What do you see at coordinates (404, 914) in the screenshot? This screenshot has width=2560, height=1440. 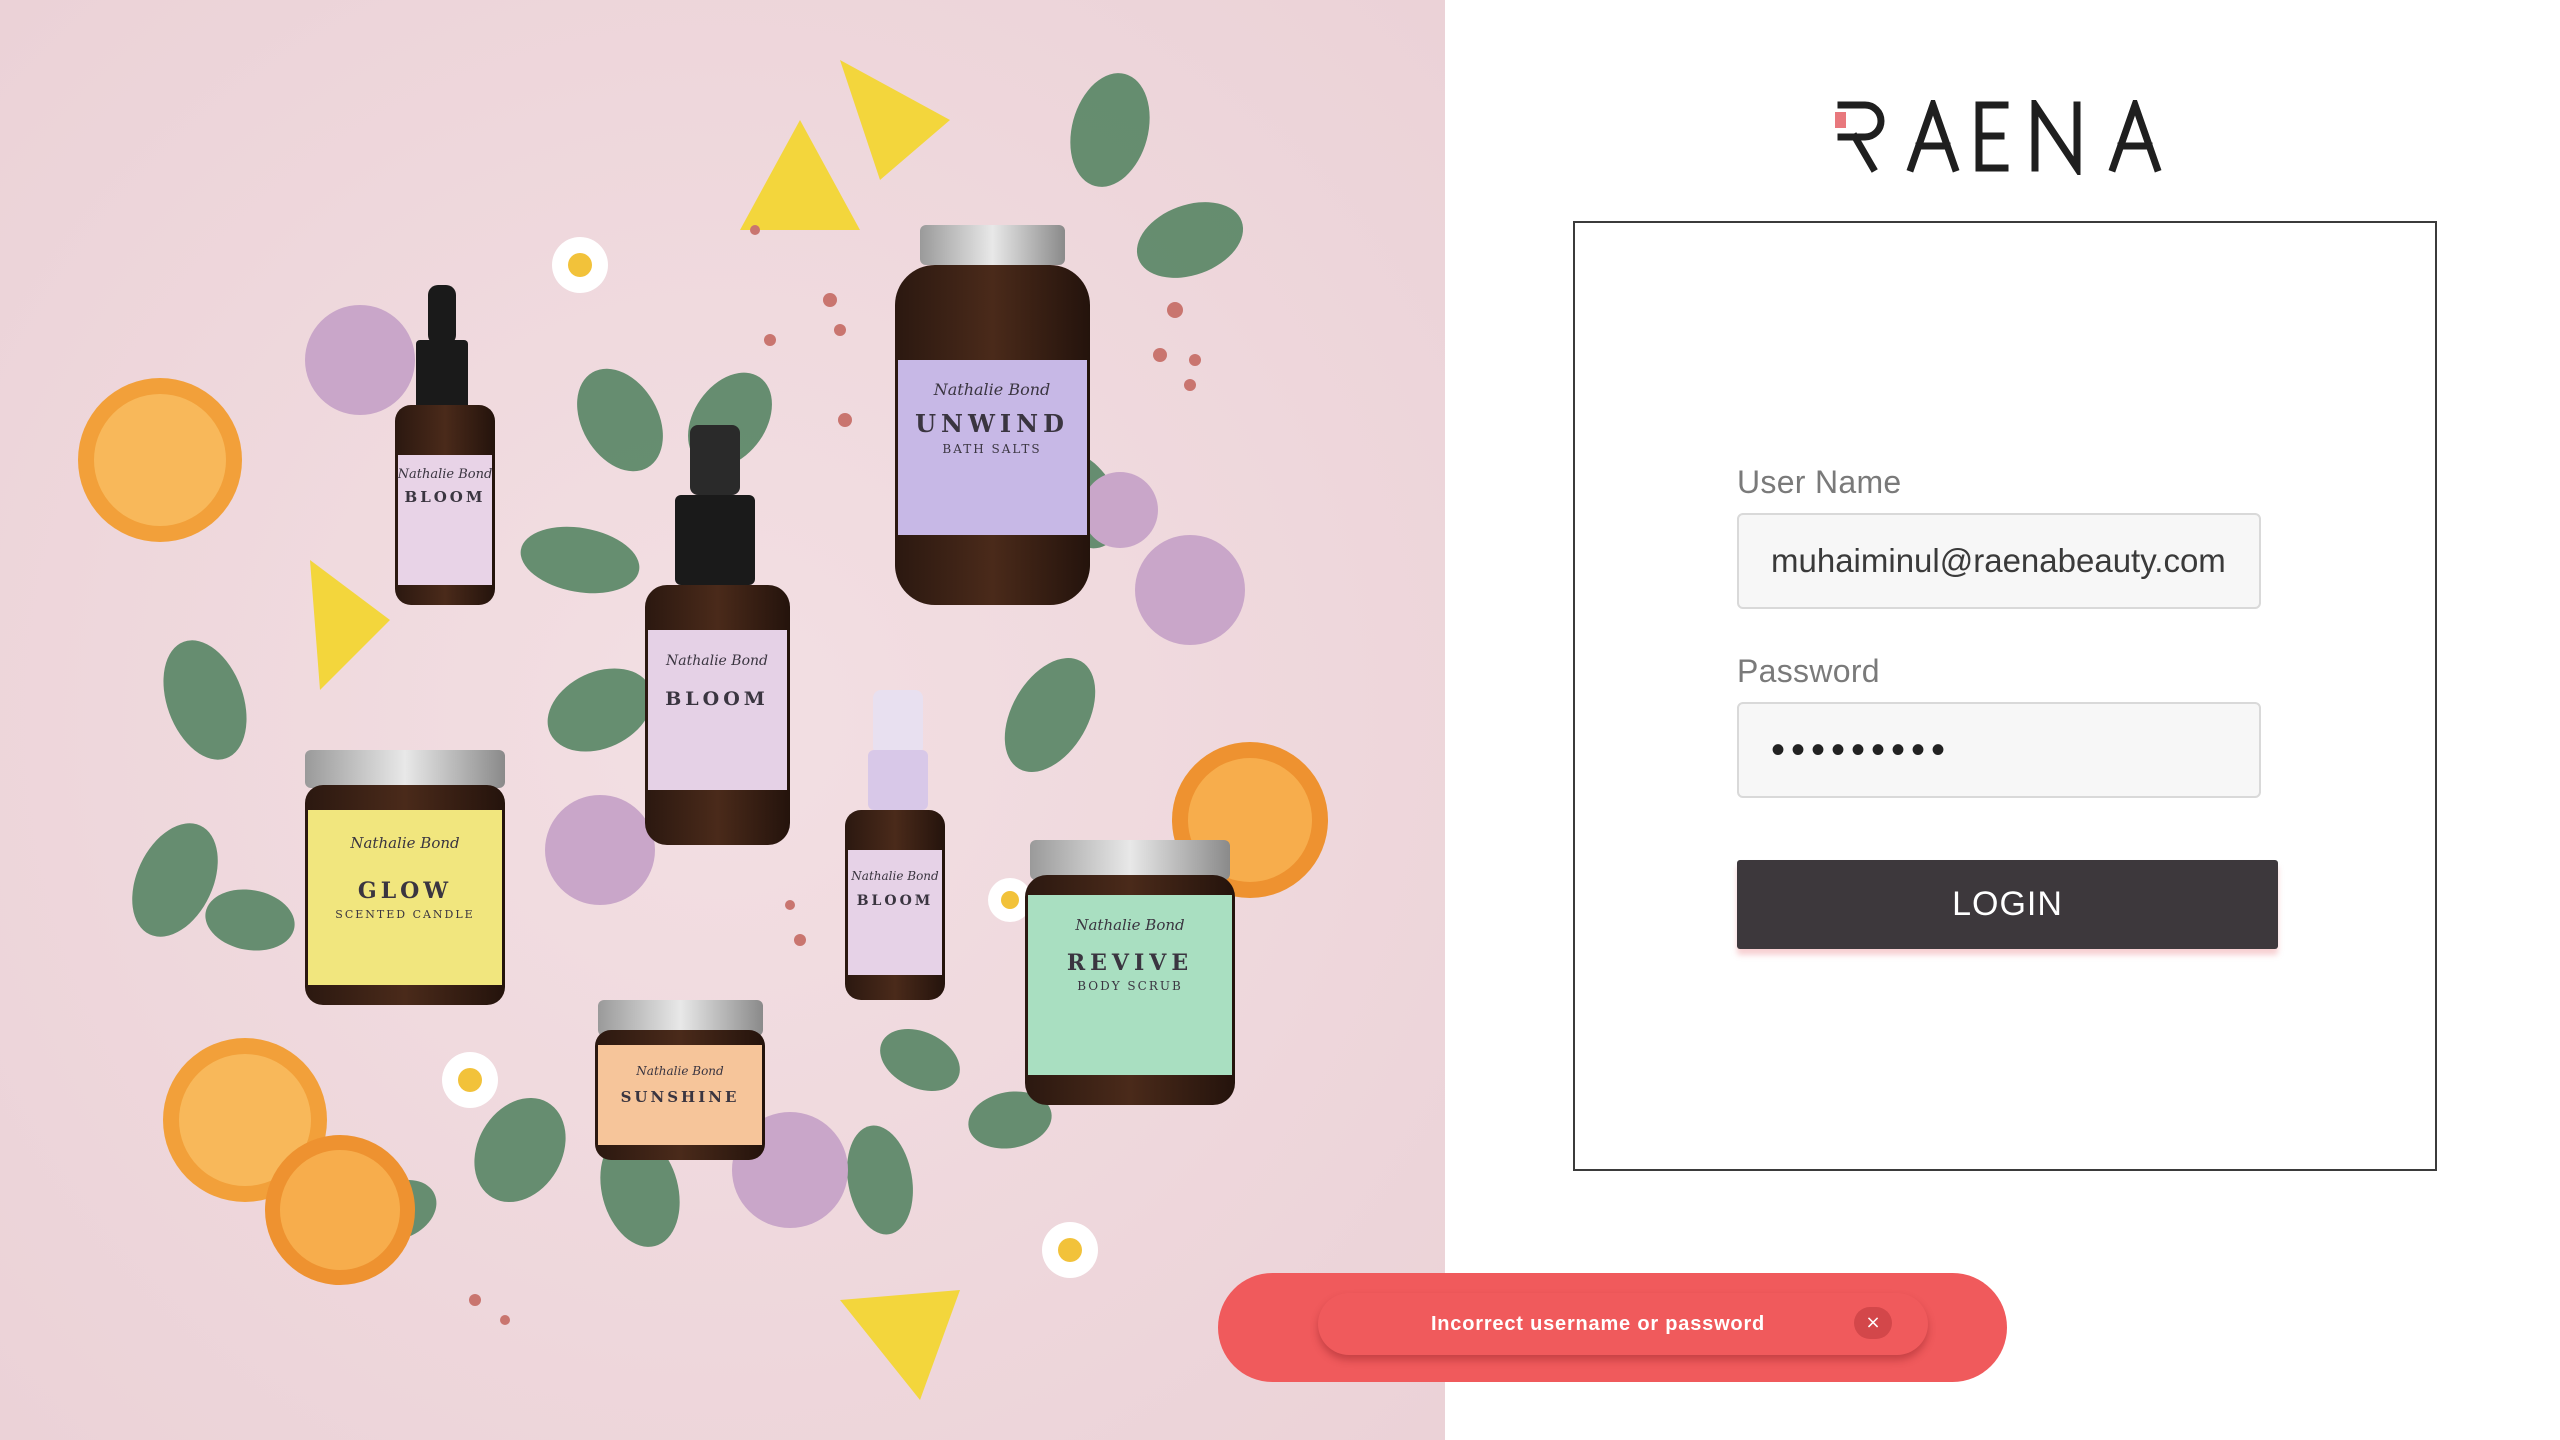 I see `svg-text: SCENTED CANDLE` at bounding box center [404, 914].